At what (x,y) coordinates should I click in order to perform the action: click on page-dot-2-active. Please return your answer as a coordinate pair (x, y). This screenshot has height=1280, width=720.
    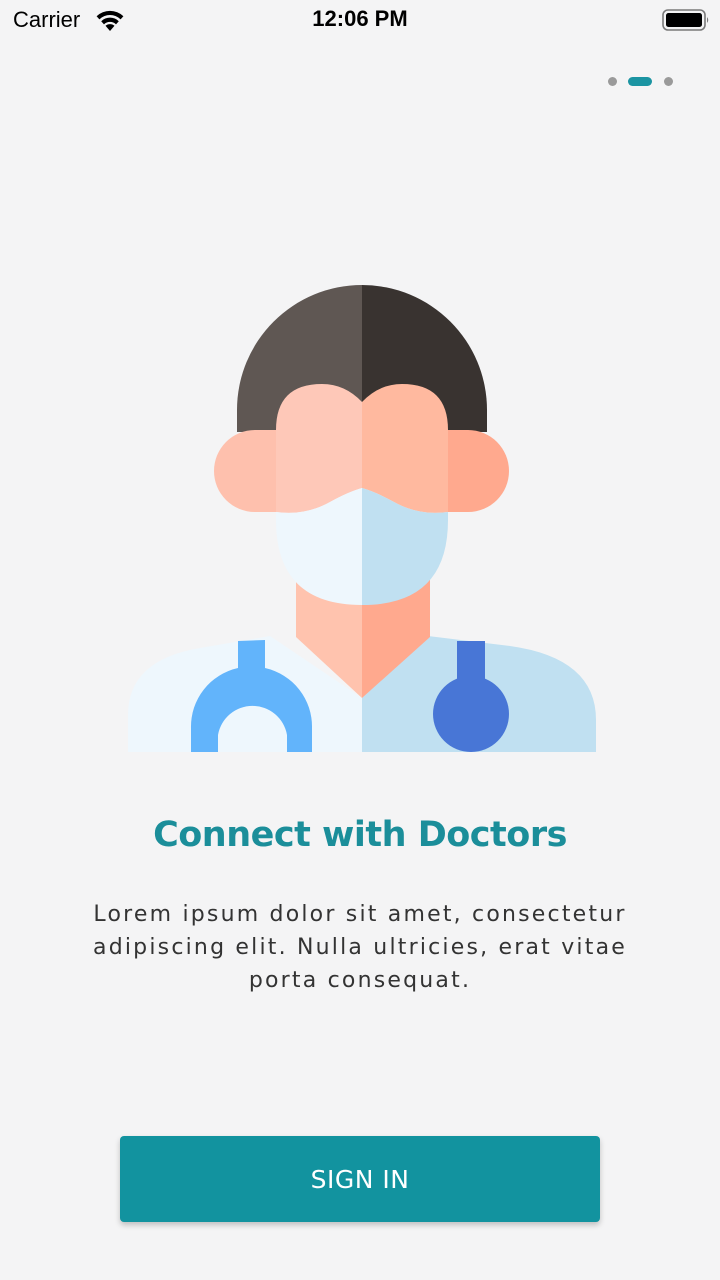
    Looking at the image, I should click on (640, 81).